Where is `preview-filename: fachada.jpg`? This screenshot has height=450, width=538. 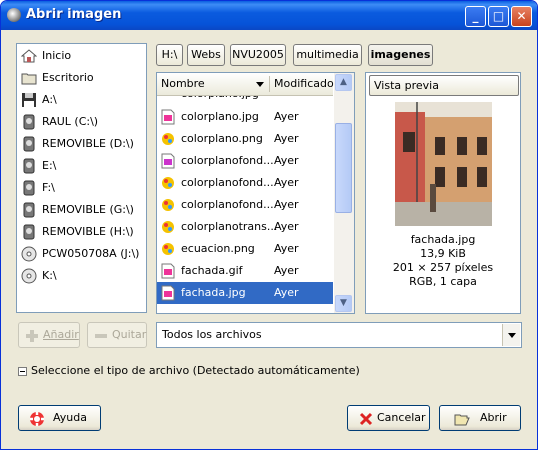 preview-filename: fachada.jpg is located at coordinates (443, 239).